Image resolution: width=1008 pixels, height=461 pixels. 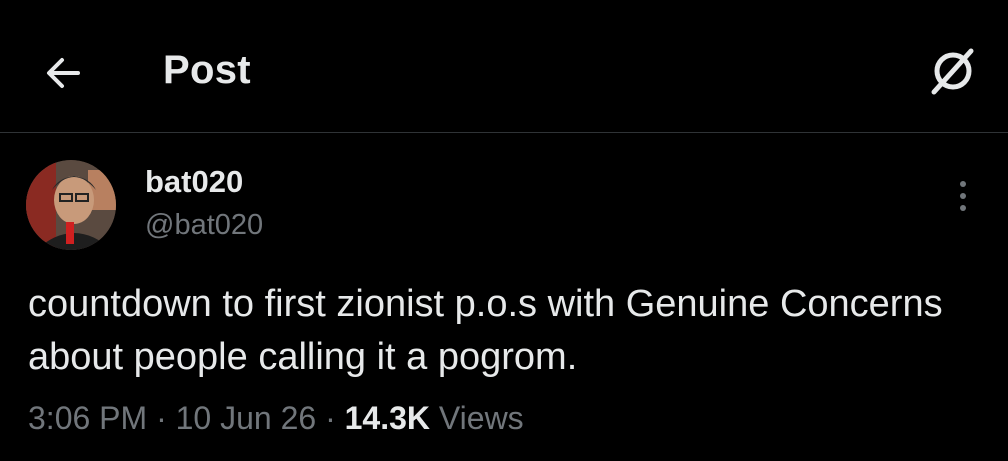 What do you see at coordinates (246, 418) in the screenshot?
I see `post-date: 10 Jun 26` at bounding box center [246, 418].